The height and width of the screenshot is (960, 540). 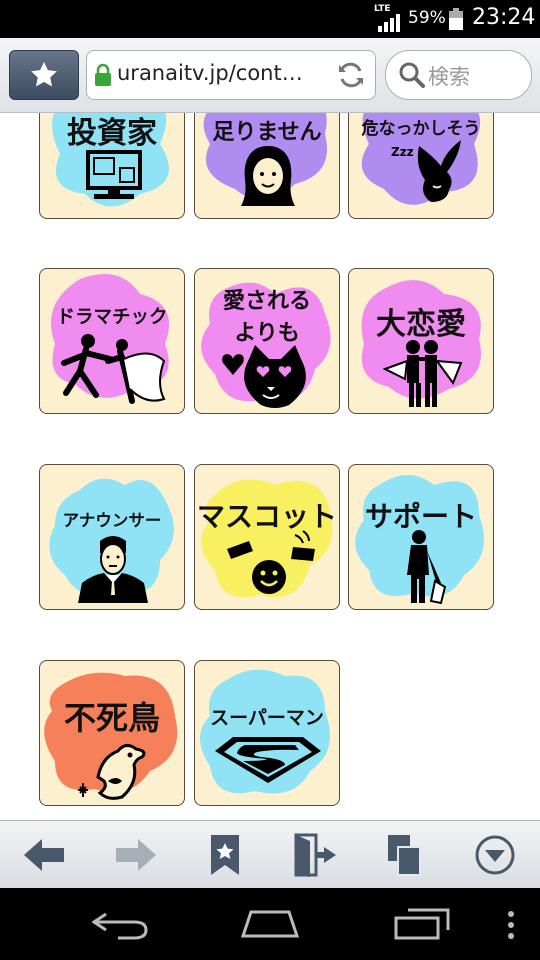 I want to click on menu-icon, so click(x=495, y=855).